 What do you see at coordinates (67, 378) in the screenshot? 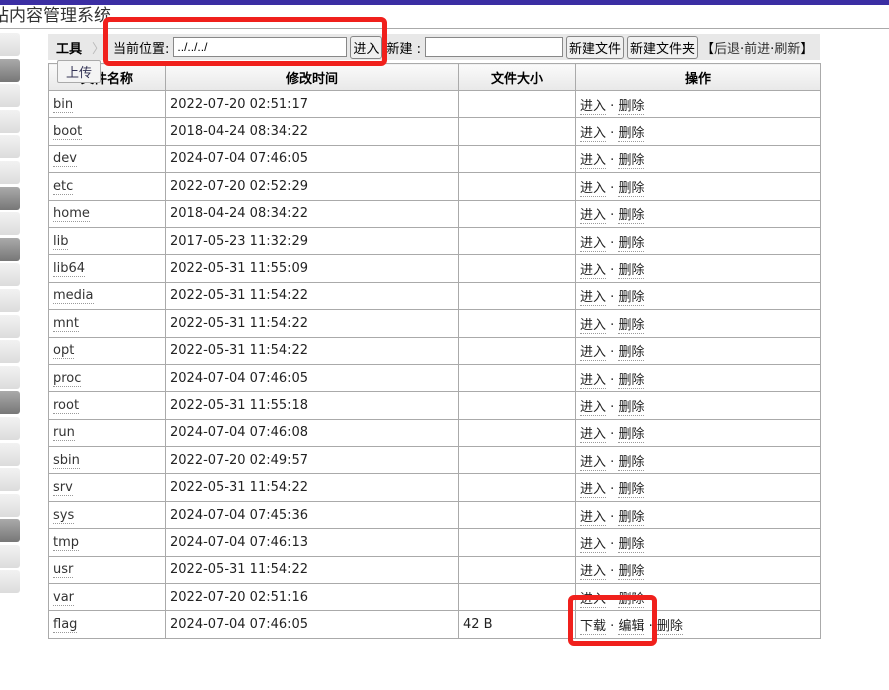
I see `file-name-link: proc` at bounding box center [67, 378].